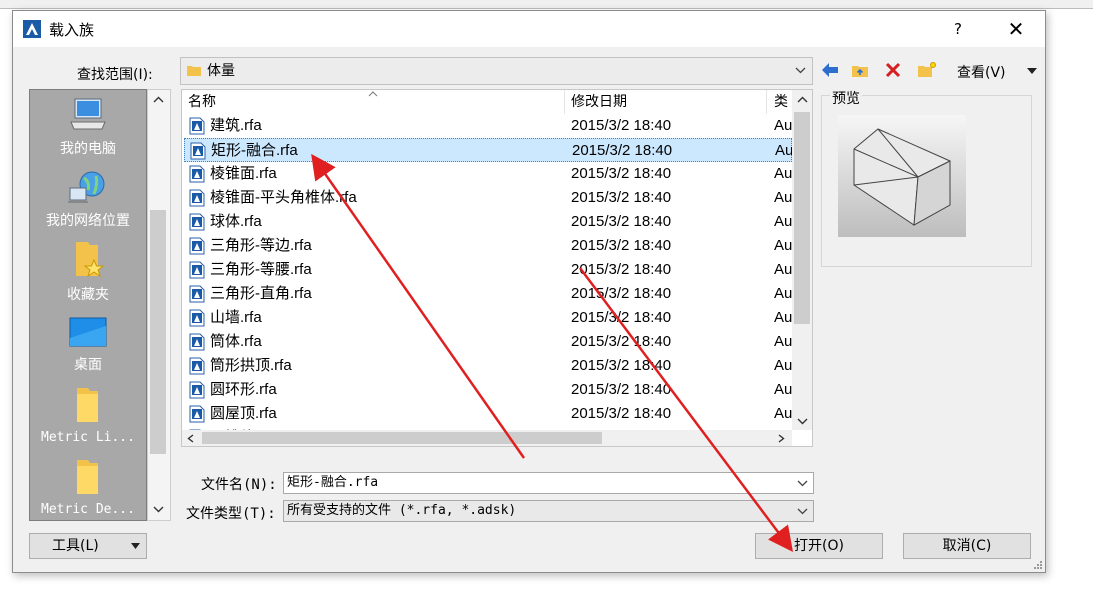 Image resolution: width=1093 pixels, height=613 pixels. I want to click on lookin-combo: 体量, so click(496, 71).